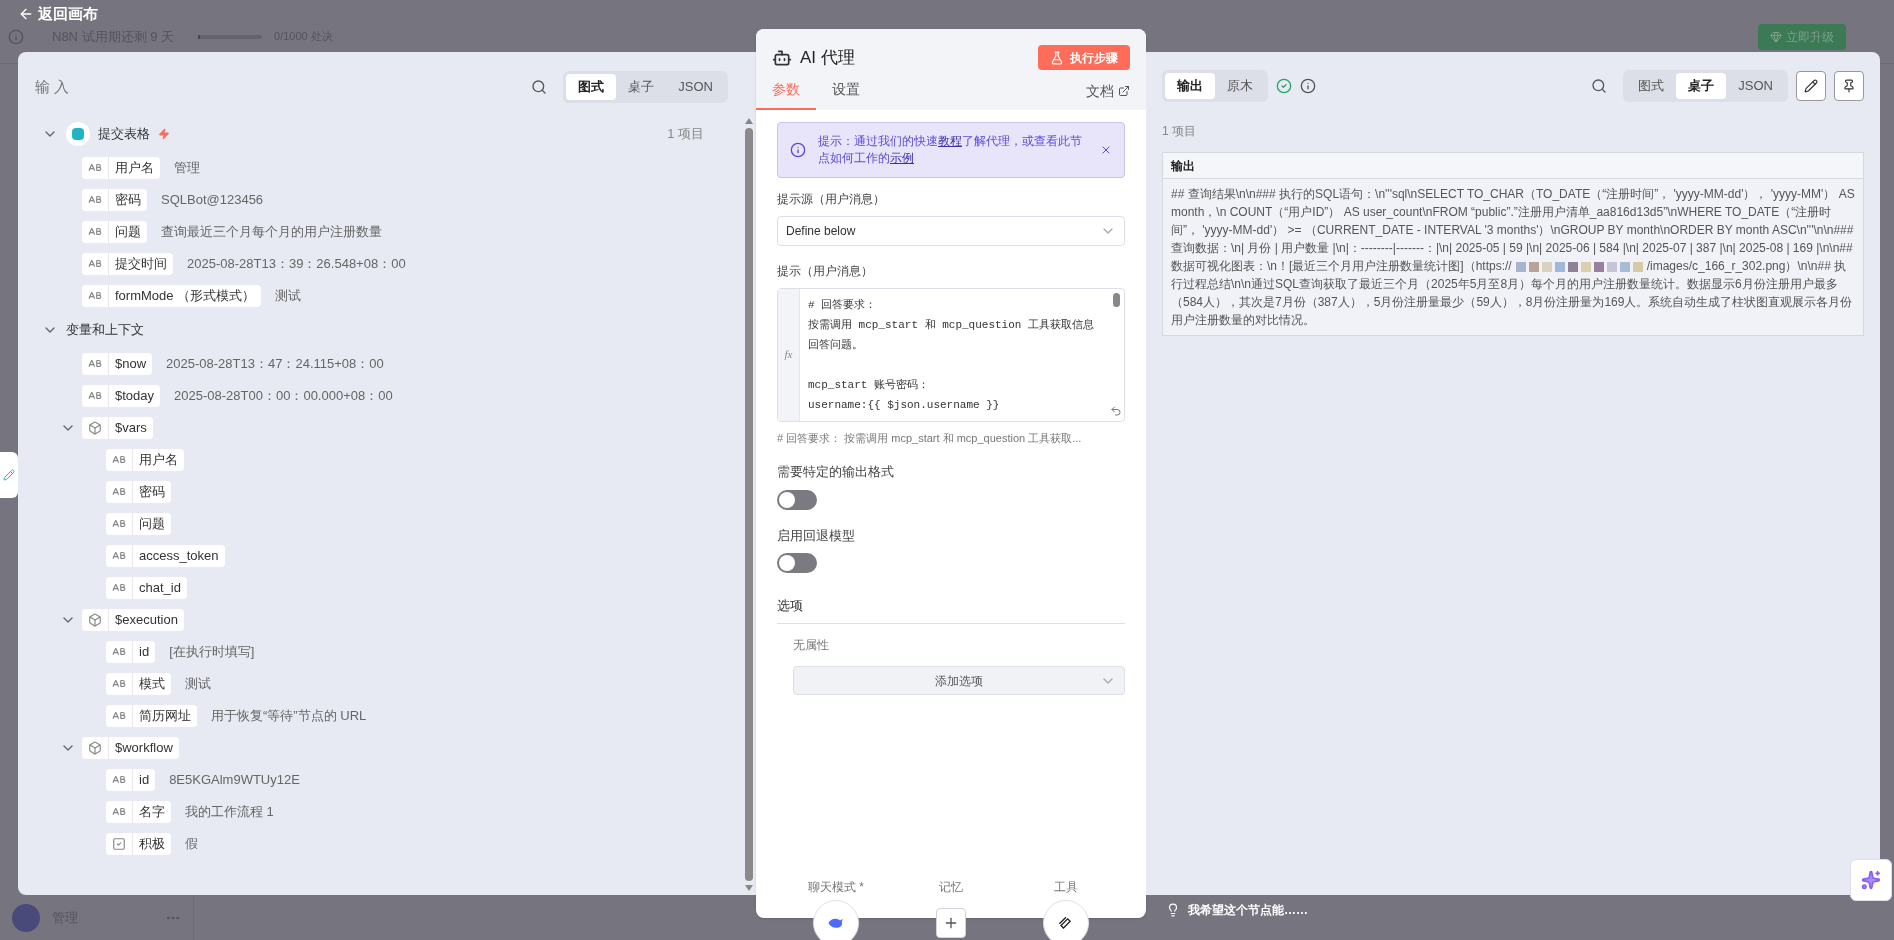  Describe the element at coordinates (78, 134) in the screenshot. I see `form-node-icon` at that location.